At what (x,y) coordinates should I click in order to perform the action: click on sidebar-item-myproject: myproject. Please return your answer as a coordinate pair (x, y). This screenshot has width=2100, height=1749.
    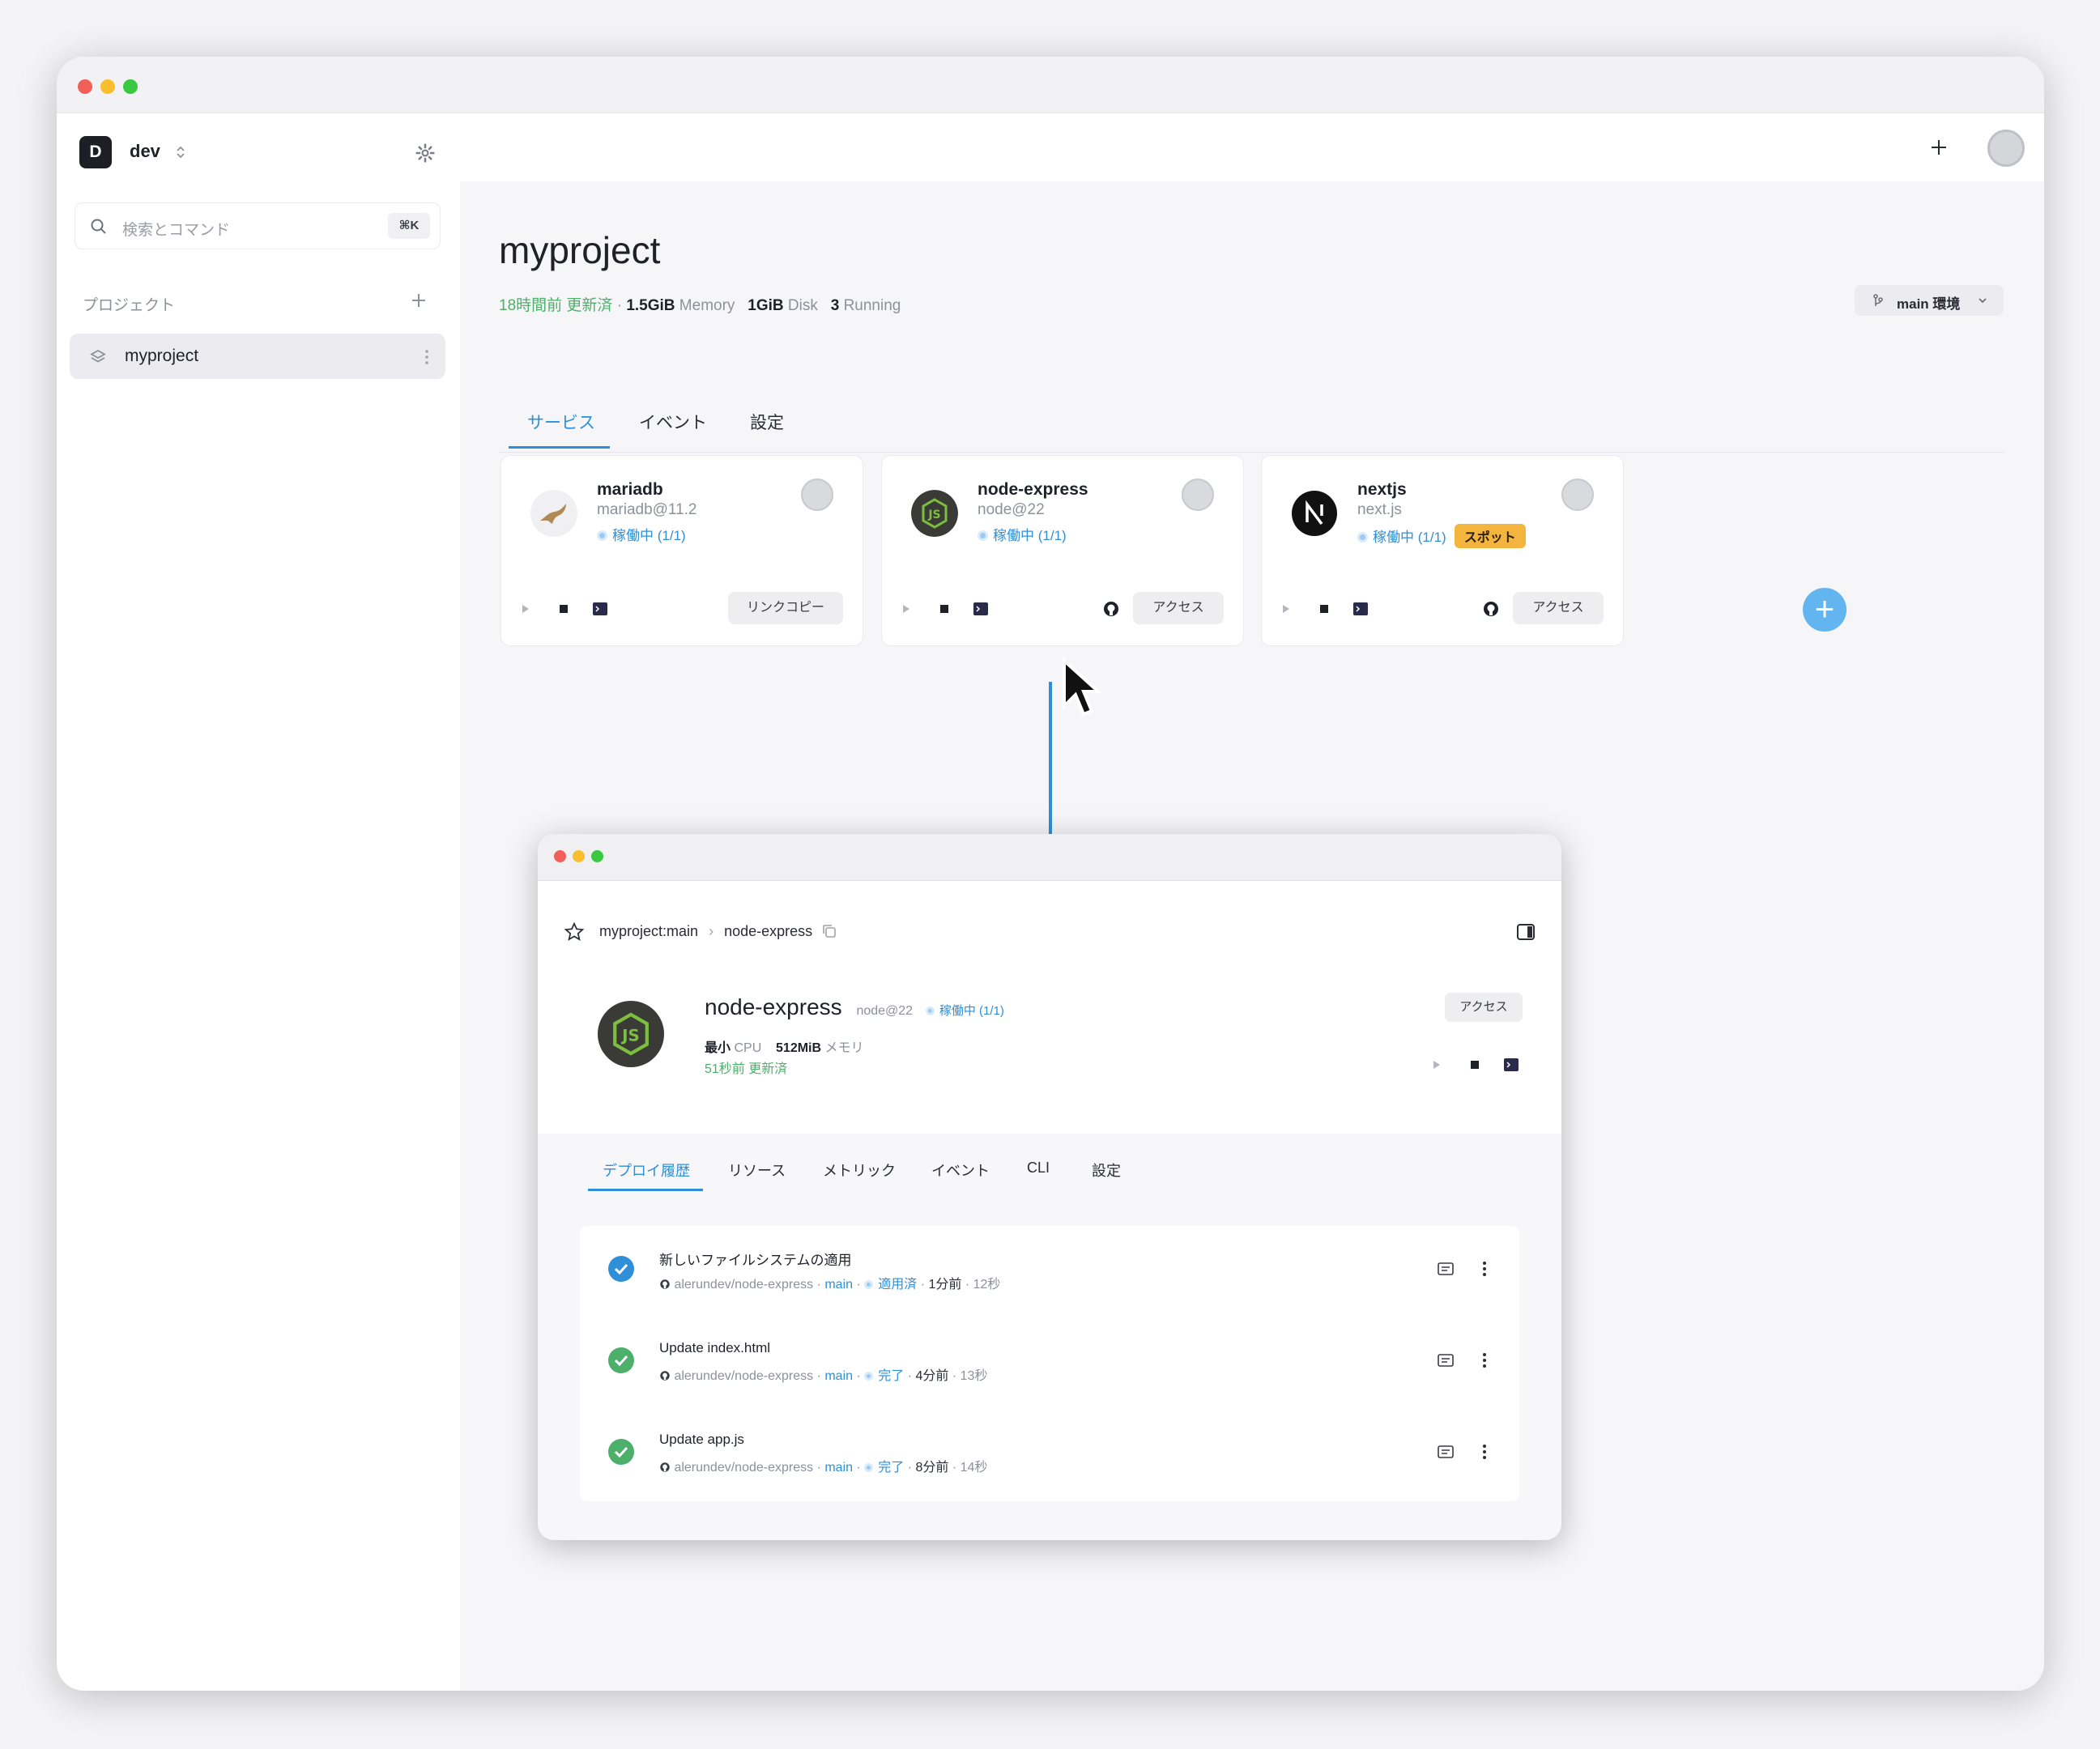
    Looking at the image, I should click on (257, 356).